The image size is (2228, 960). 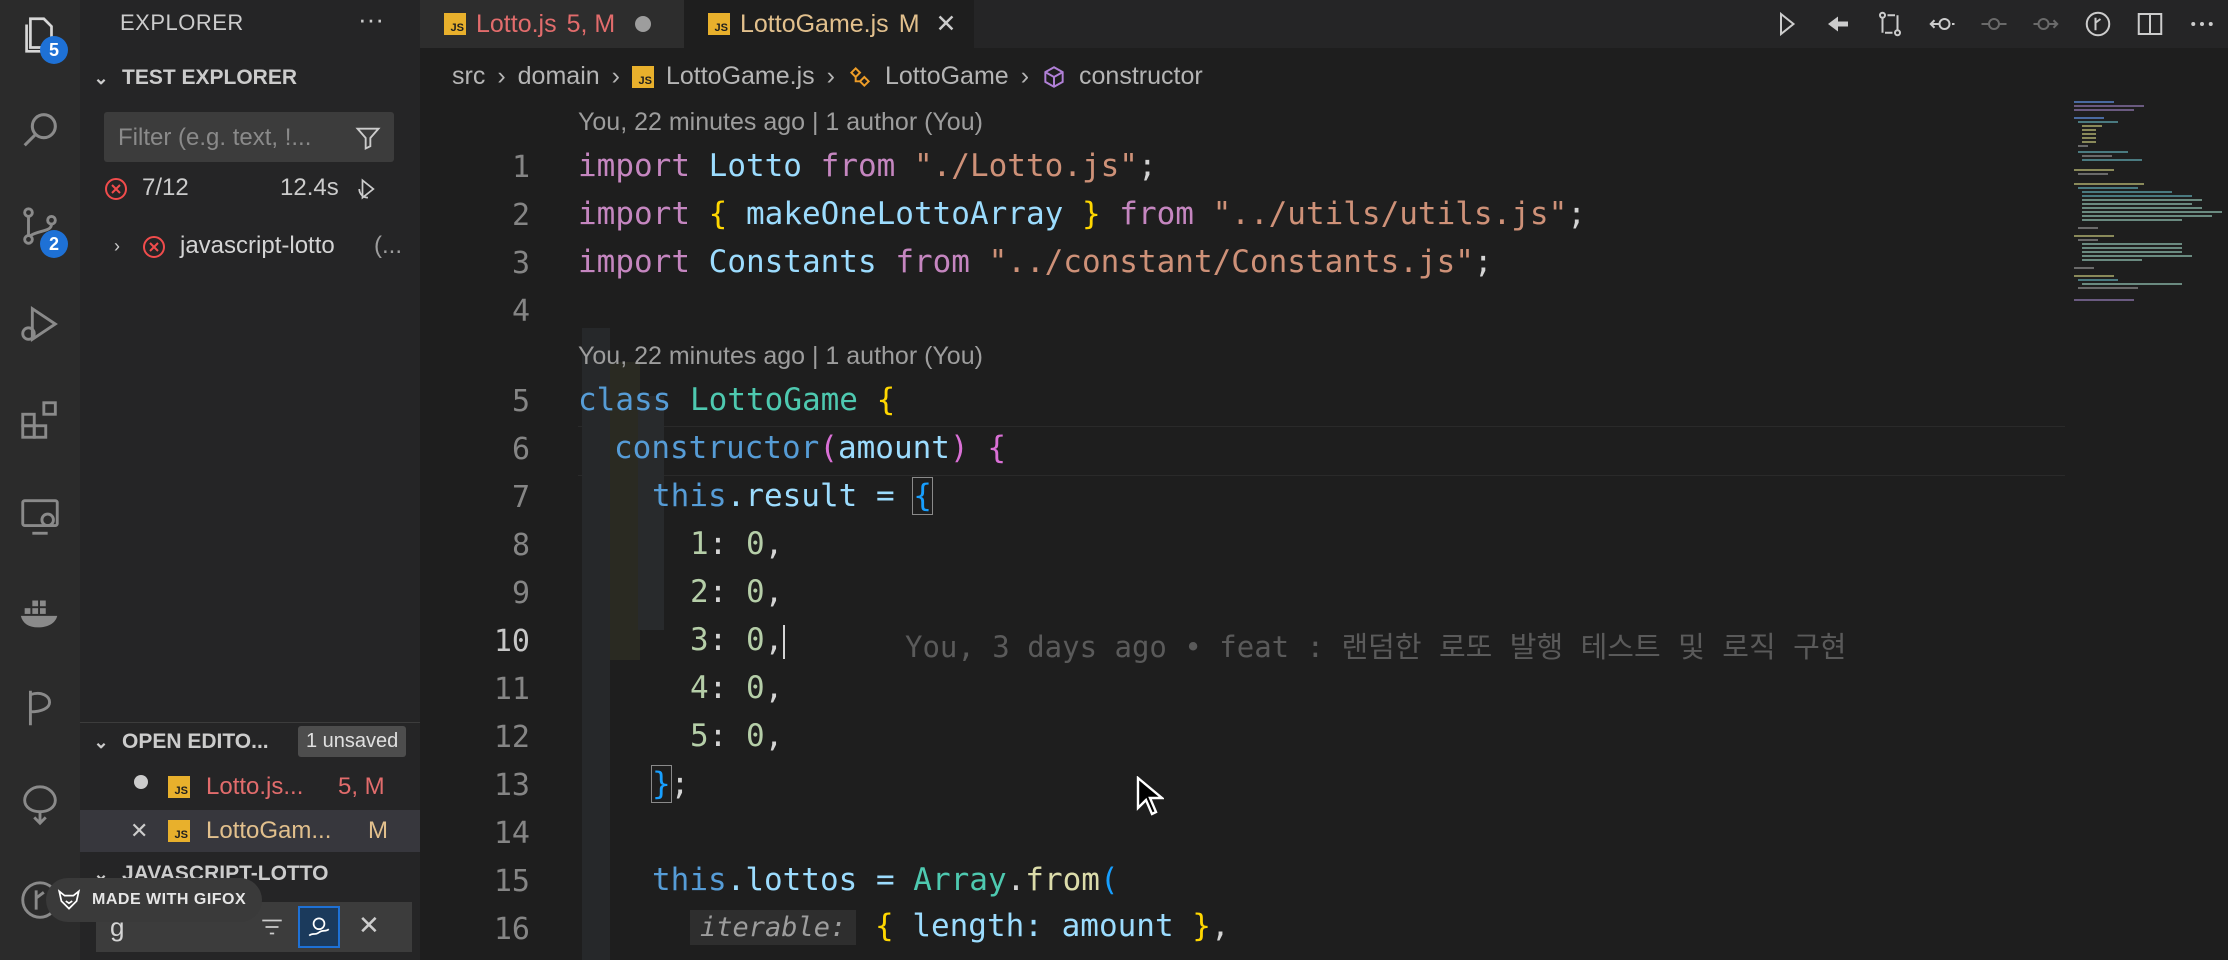 I want to click on line-number: 5, so click(x=520, y=401).